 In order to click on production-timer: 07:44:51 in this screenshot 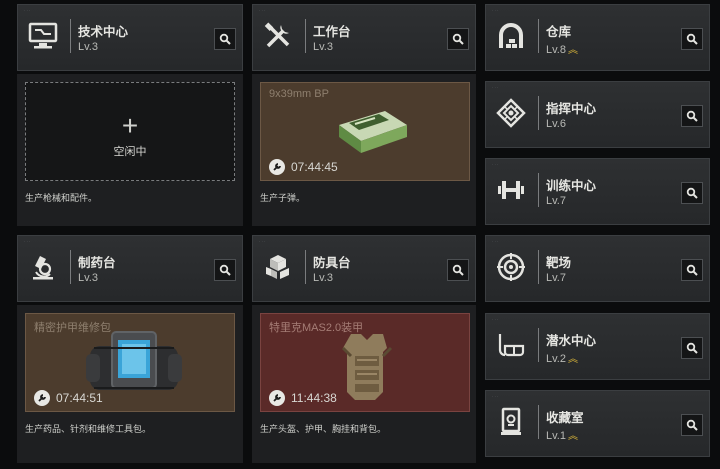, I will do `click(68, 398)`.